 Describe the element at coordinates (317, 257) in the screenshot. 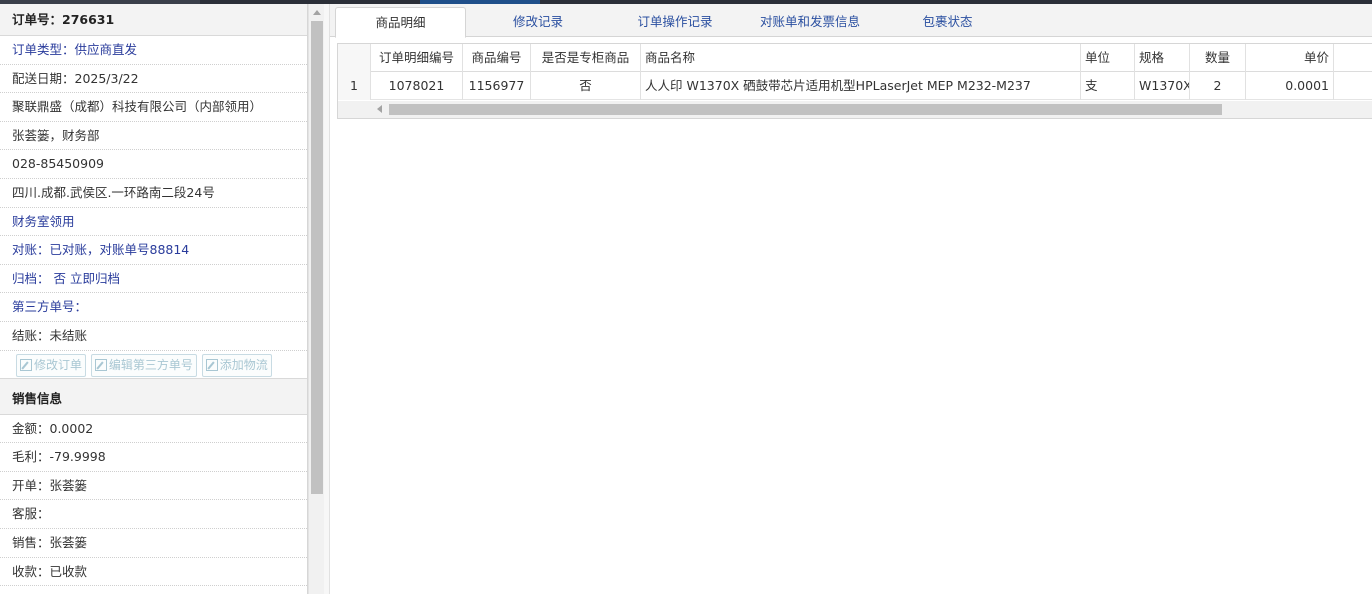

I see `scrollbar-thumb` at that location.